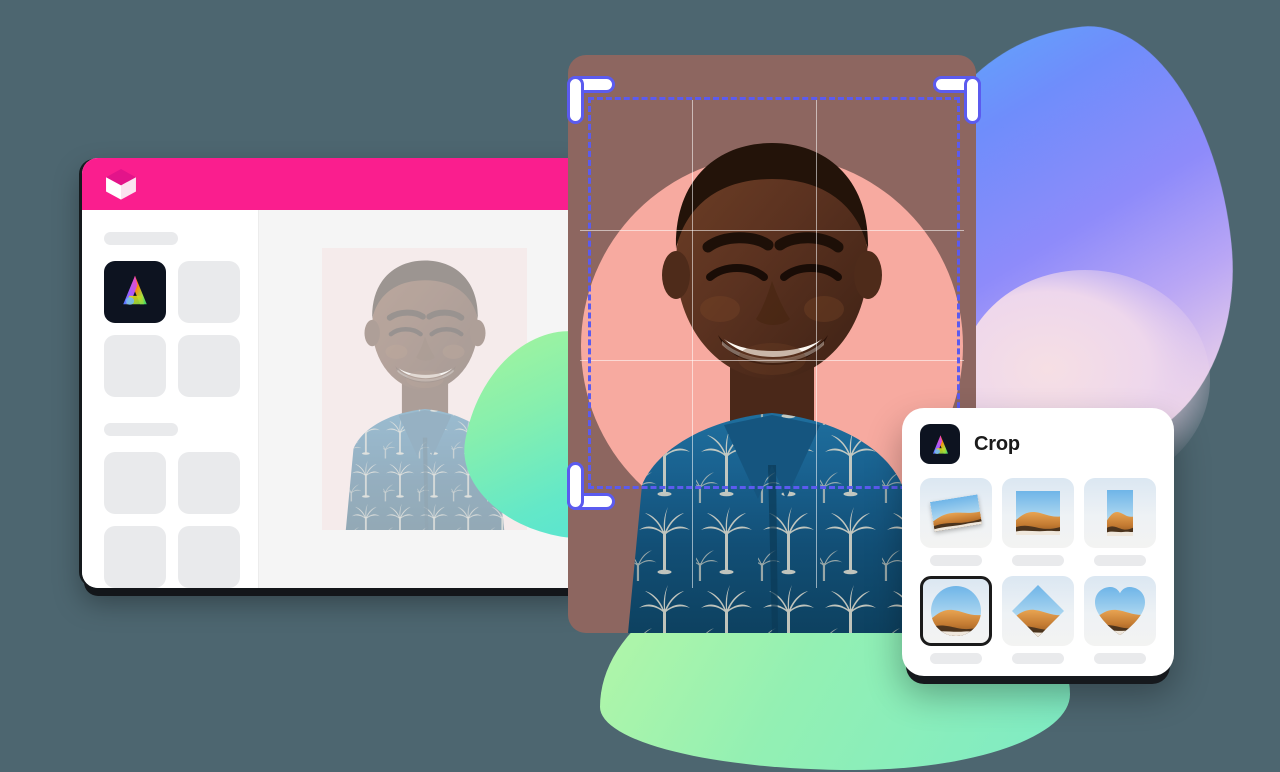 The height and width of the screenshot is (772, 1280). I want to click on crop-option-square, so click(1038, 522).